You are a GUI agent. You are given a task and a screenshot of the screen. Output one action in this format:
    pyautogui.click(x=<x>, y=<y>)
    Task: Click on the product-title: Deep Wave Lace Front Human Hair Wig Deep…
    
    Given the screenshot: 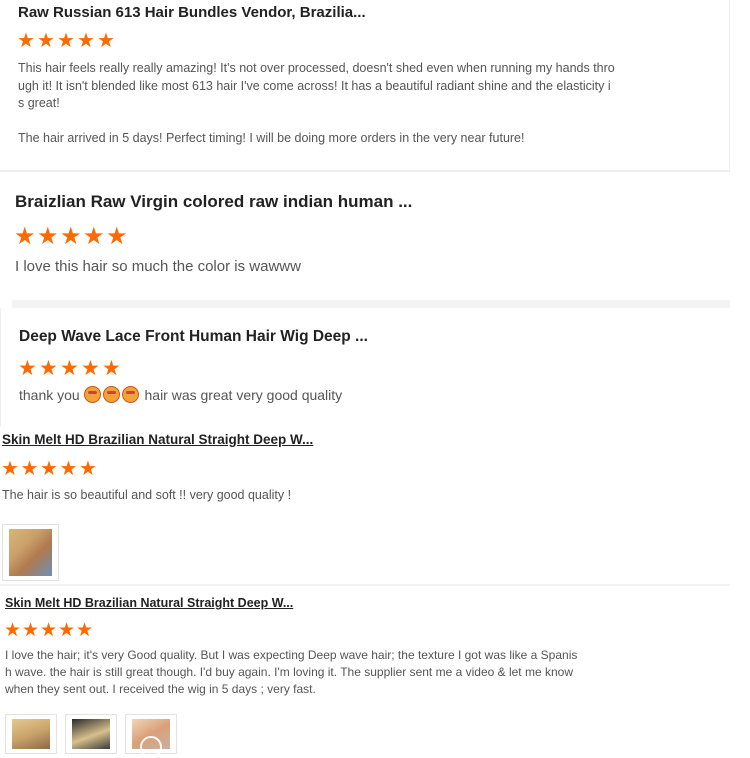 What is the action you would take?
    pyautogui.click(x=193, y=337)
    